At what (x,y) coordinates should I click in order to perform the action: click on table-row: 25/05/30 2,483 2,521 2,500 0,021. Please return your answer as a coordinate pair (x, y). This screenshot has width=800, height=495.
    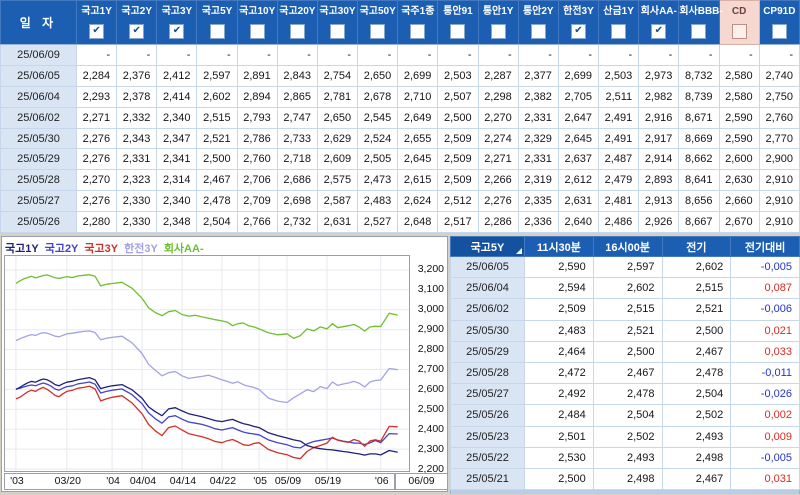
    Looking at the image, I should click on (625, 330).